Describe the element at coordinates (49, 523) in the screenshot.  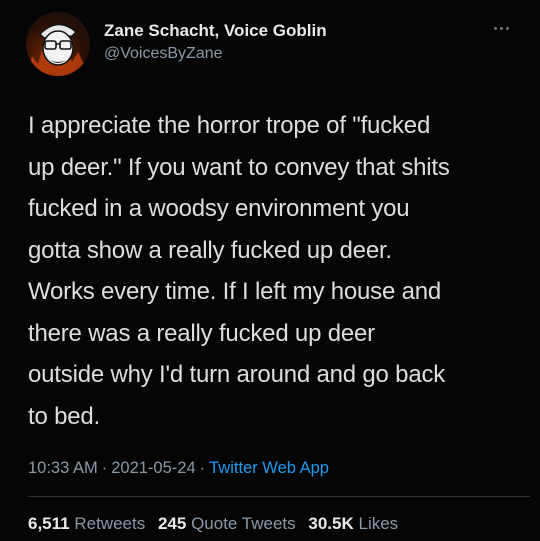
I see `retweets-count: 6,511` at that location.